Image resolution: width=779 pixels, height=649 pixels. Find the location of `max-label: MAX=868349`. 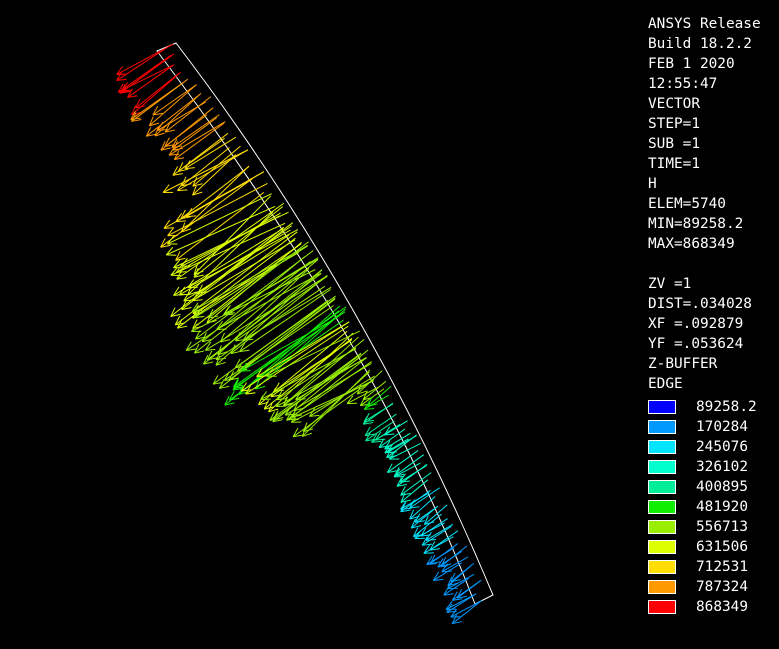

max-label: MAX=868349 is located at coordinates (691, 244).